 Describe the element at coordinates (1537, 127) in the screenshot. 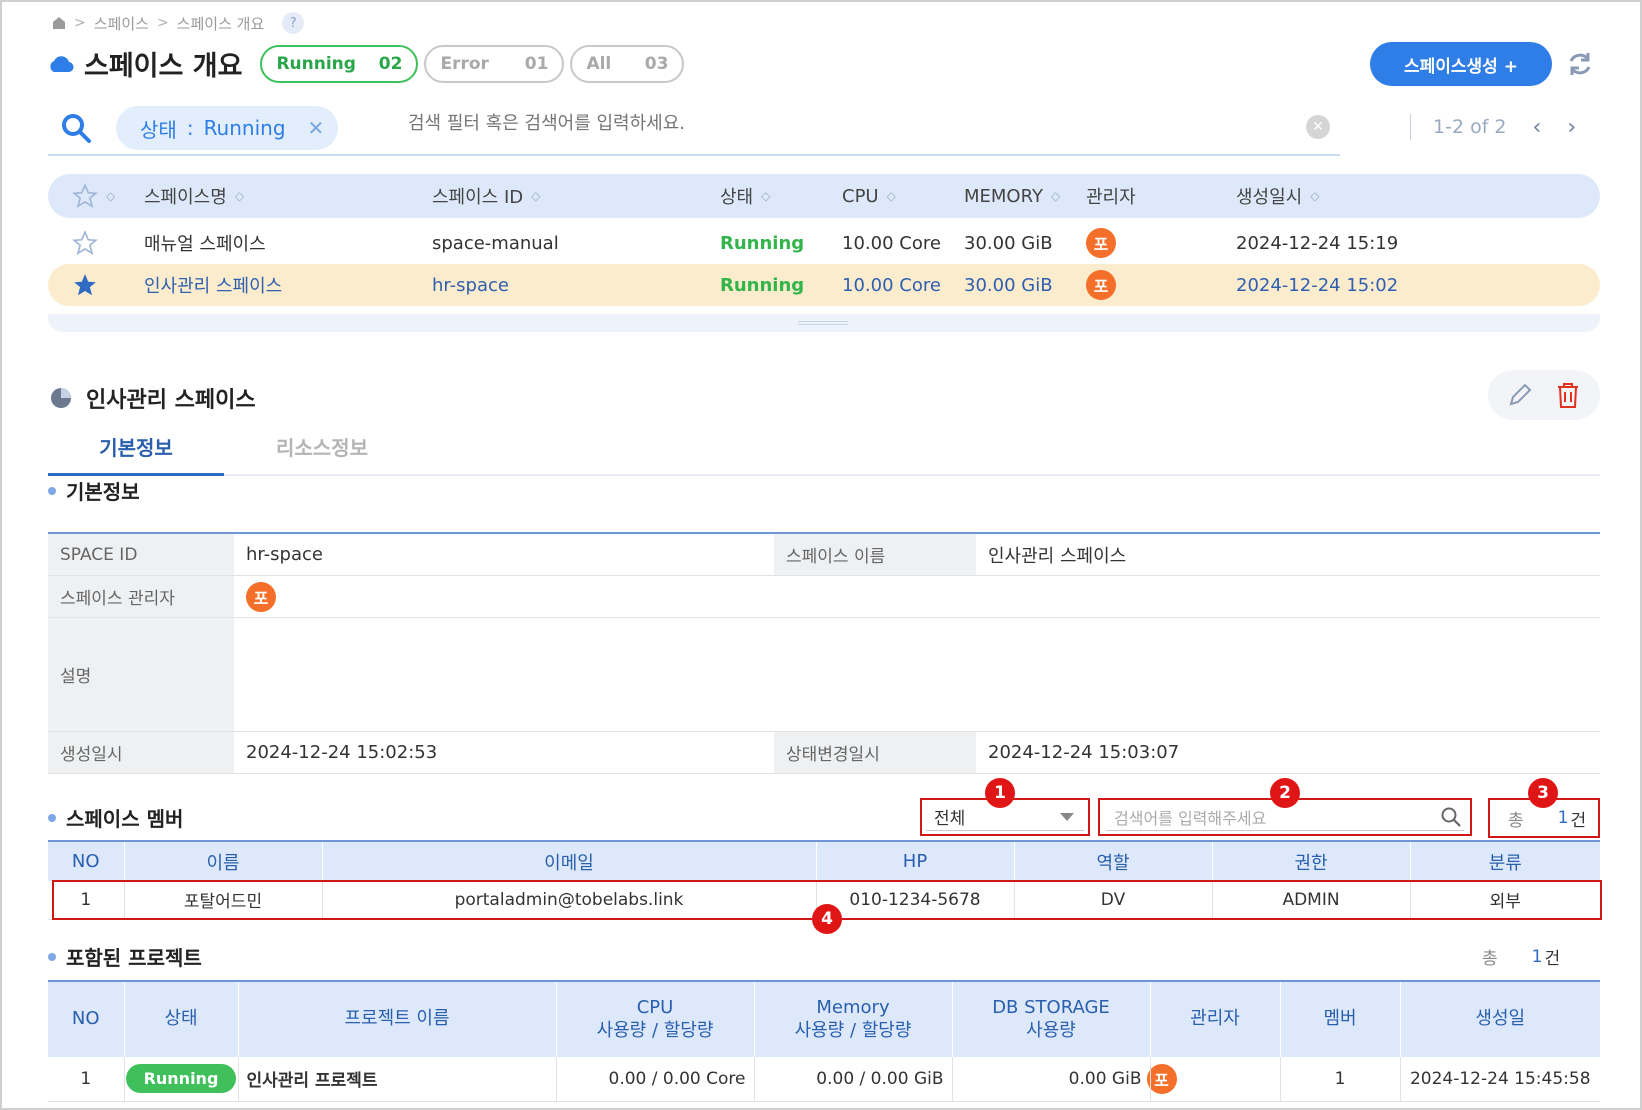

I see `chevron-left-icon: ‹` at that location.